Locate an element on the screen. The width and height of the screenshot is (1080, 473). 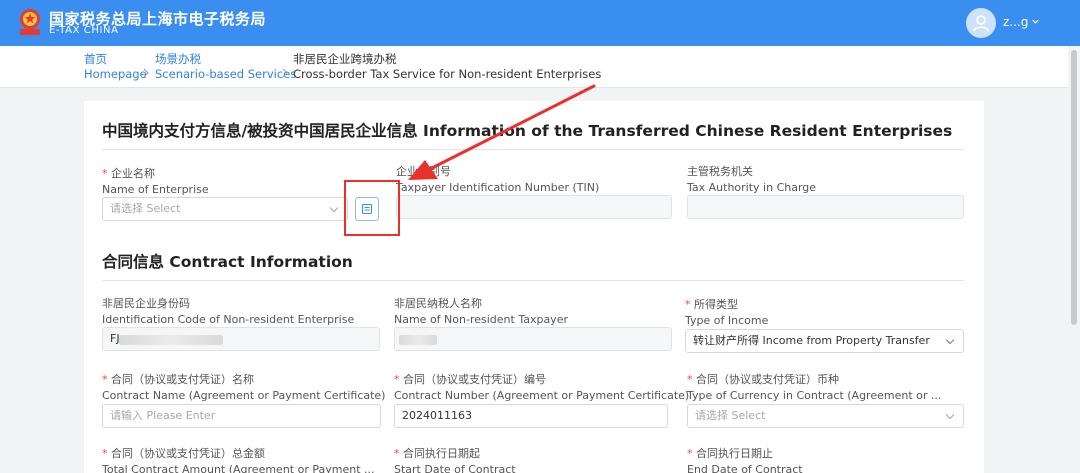
user-avatar-icon is located at coordinates (981, 23).